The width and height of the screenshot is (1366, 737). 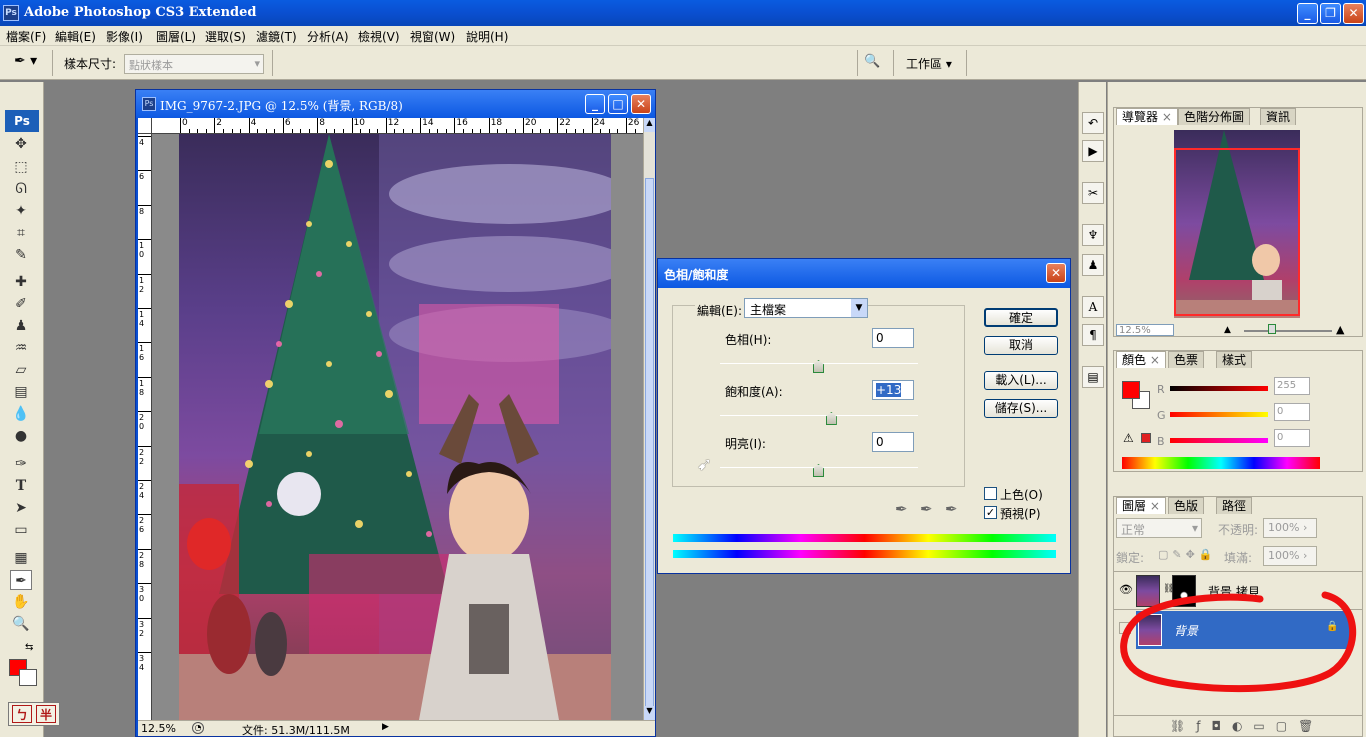 I want to click on eraser-tool-icon: ▱, so click(x=21, y=370).